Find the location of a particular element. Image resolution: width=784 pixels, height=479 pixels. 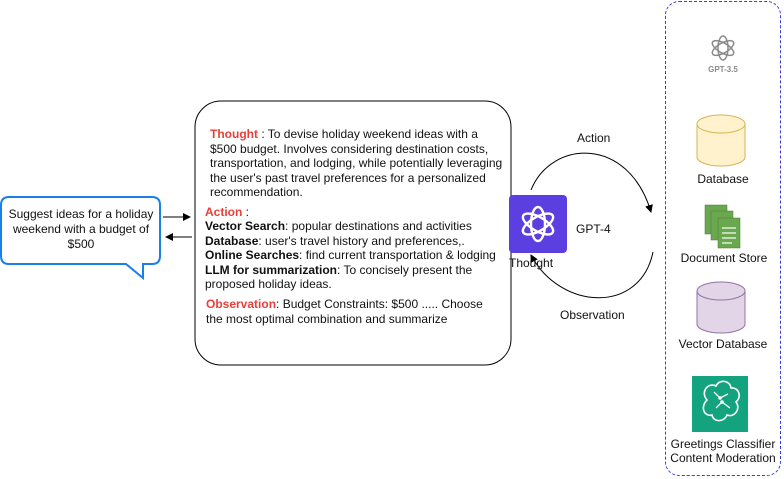

database-label: Database is located at coordinates (723, 179).